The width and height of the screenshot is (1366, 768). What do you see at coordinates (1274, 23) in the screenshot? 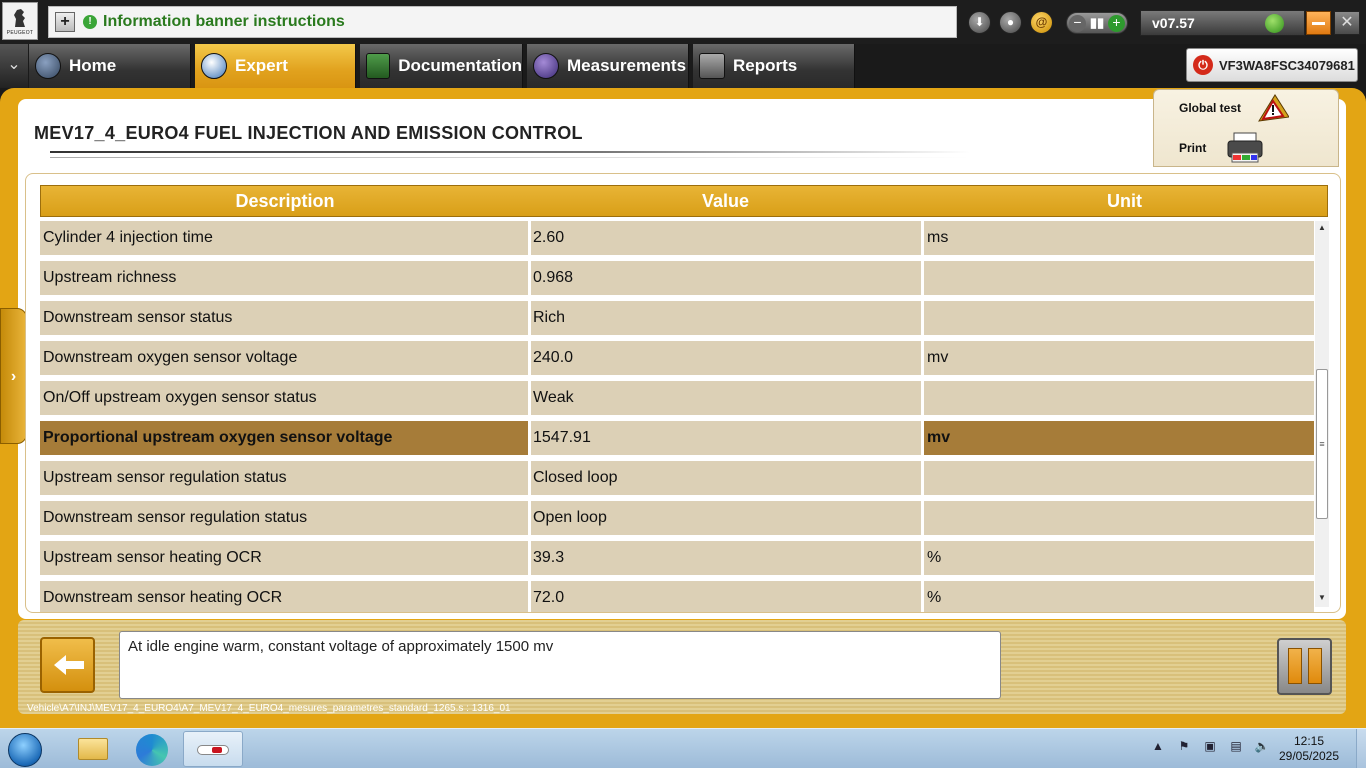
I see `connection-status-icon` at bounding box center [1274, 23].